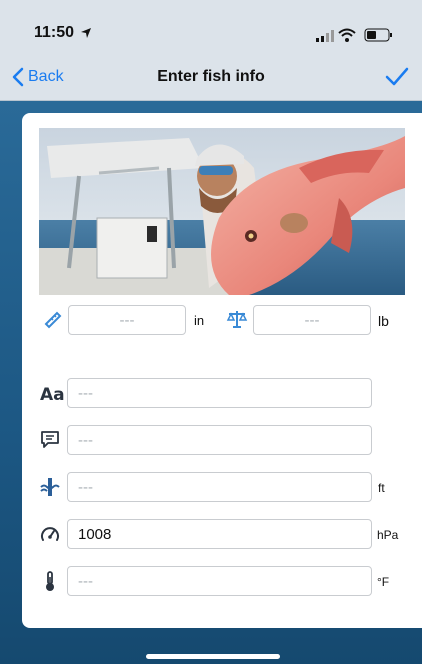  Describe the element at coordinates (381, 488) in the screenshot. I see `depth-unit: ft` at that location.